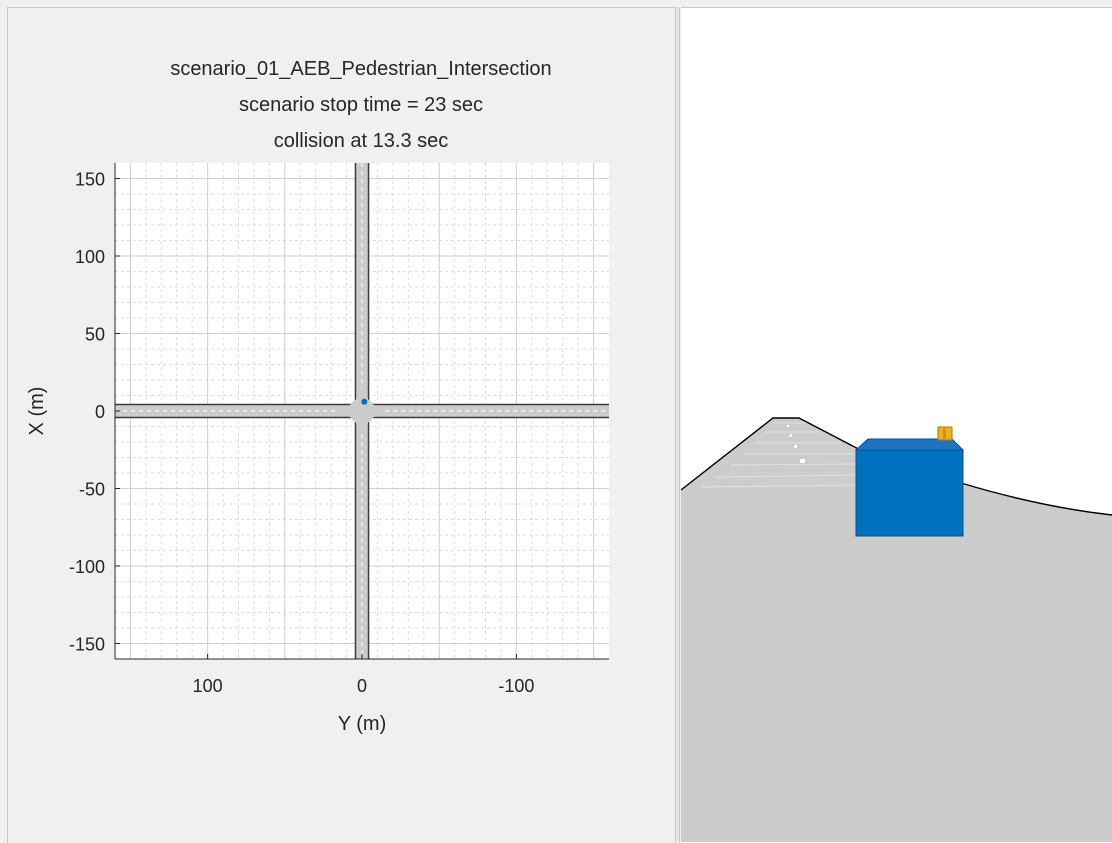 The width and height of the screenshot is (1112, 843). What do you see at coordinates (92, 490) in the screenshot?
I see `y-tick-label: -50` at bounding box center [92, 490].